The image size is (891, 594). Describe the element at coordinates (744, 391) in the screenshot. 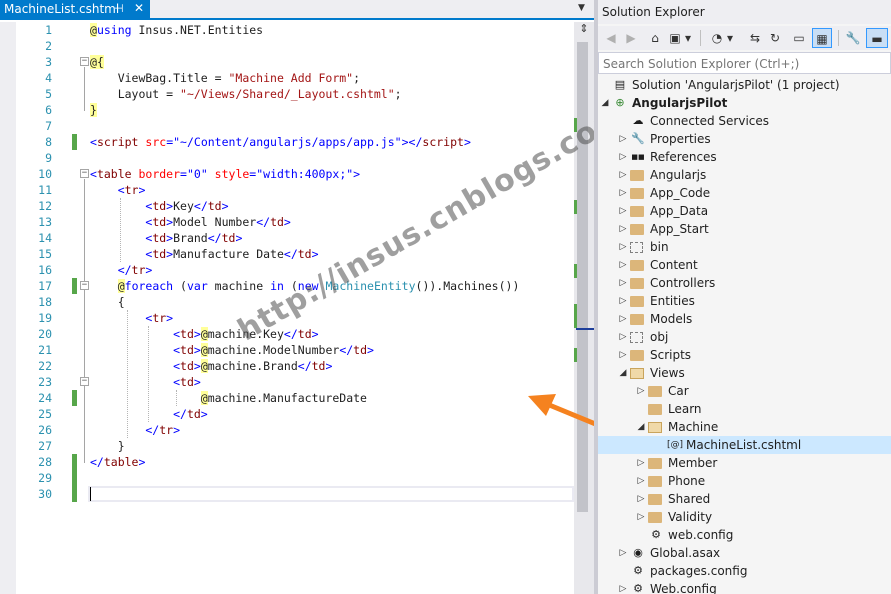

I see `tree-item-car: ▷ Car` at that location.